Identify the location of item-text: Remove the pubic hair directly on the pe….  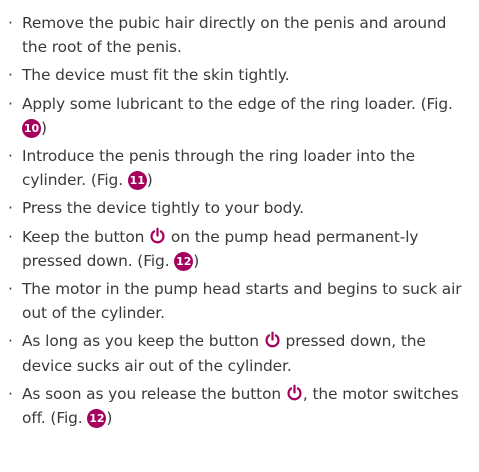
(234, 35).